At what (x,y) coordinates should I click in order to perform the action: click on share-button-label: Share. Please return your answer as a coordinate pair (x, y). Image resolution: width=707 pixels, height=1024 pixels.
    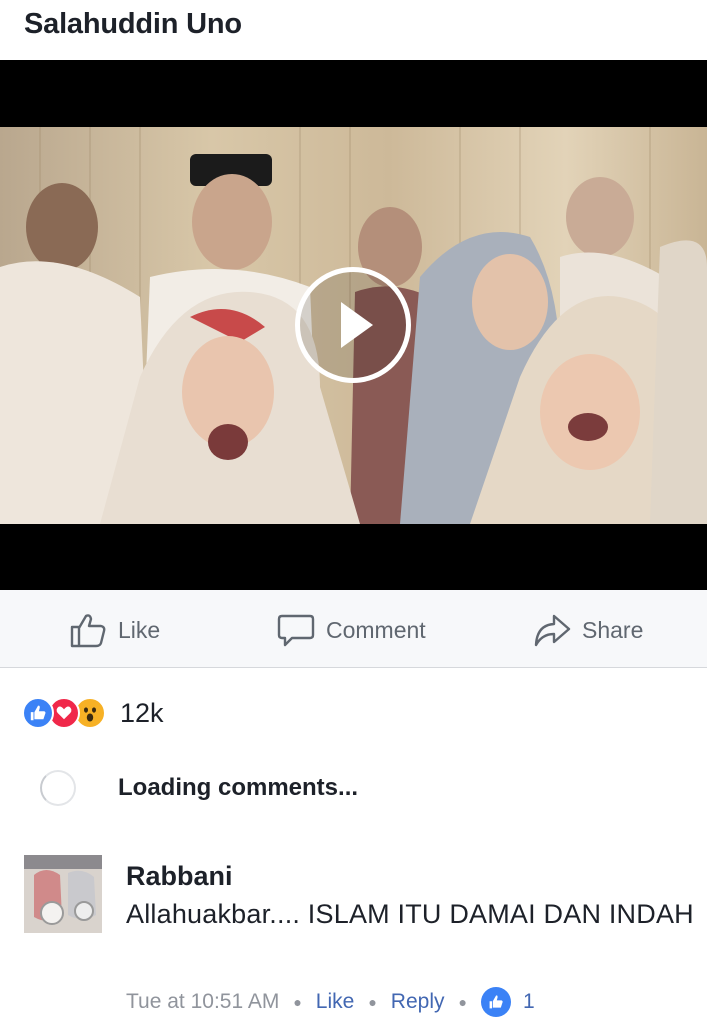
    Looking at the image, I should click on (613, 629).